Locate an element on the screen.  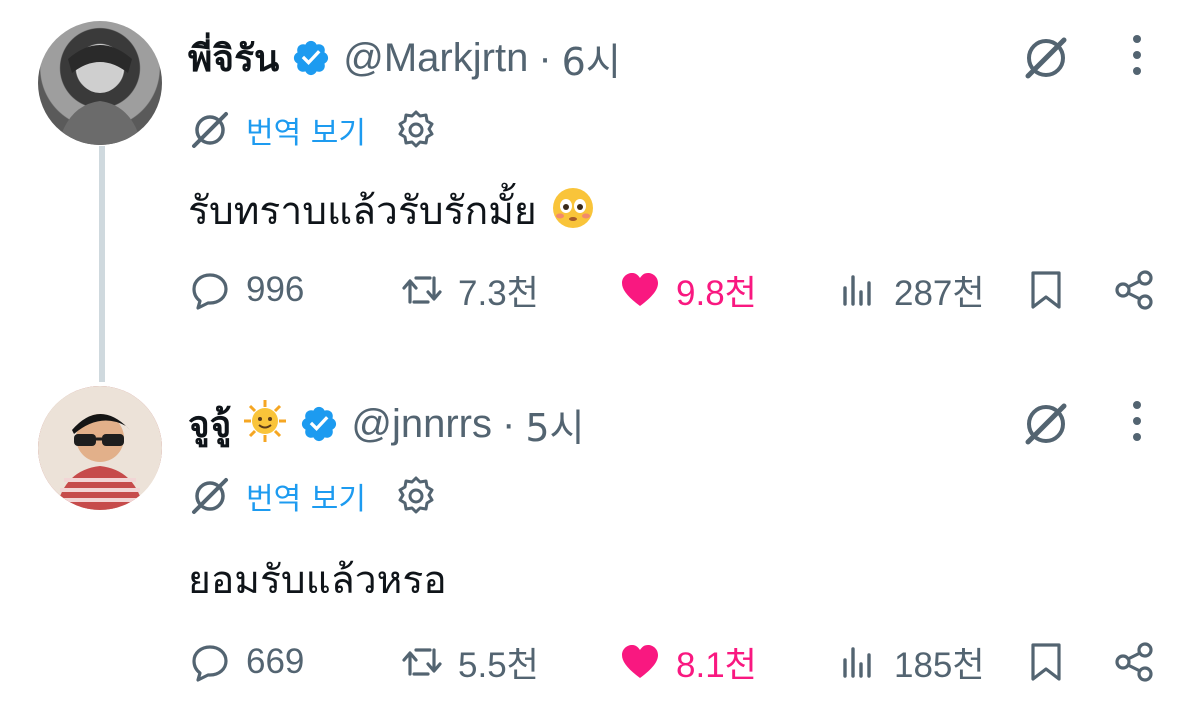
display-name: จูจู้ is located at coordinates (209, 424).